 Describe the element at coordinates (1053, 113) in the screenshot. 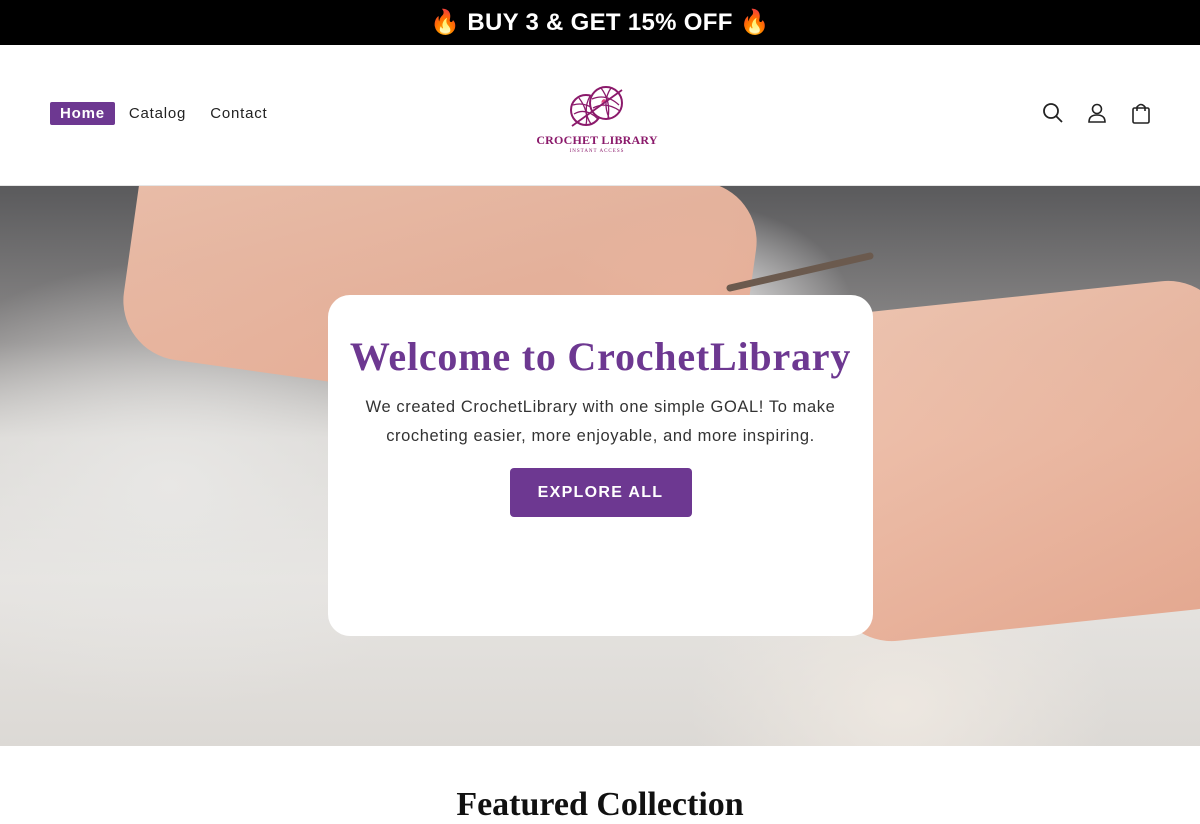

I see `search-icon` at that location.